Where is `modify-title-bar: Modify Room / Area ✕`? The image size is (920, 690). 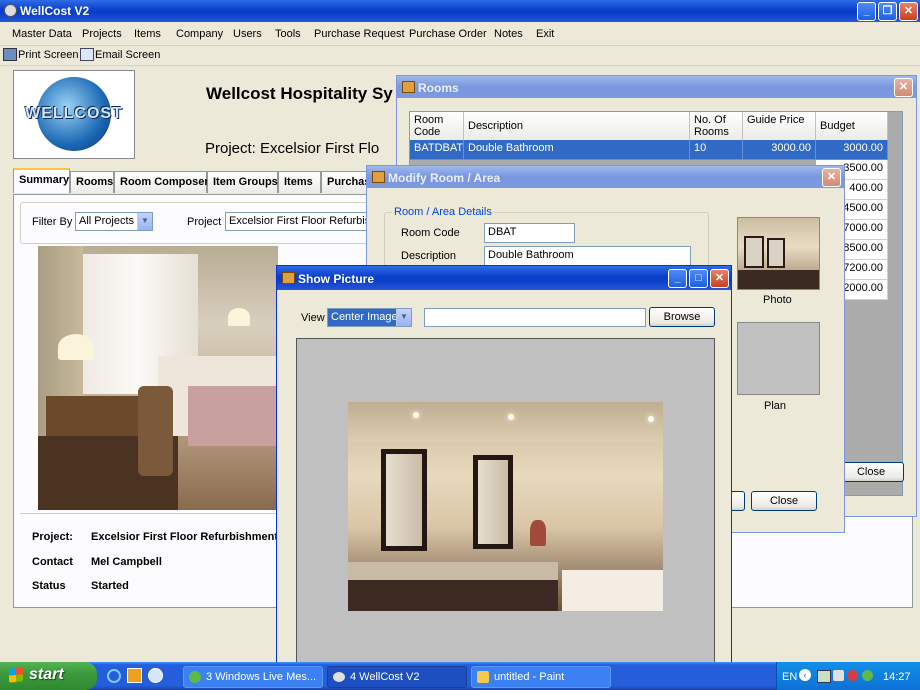 modify-title-bar: Modify Room / Area ✕ is located at coordinates (605, 177).